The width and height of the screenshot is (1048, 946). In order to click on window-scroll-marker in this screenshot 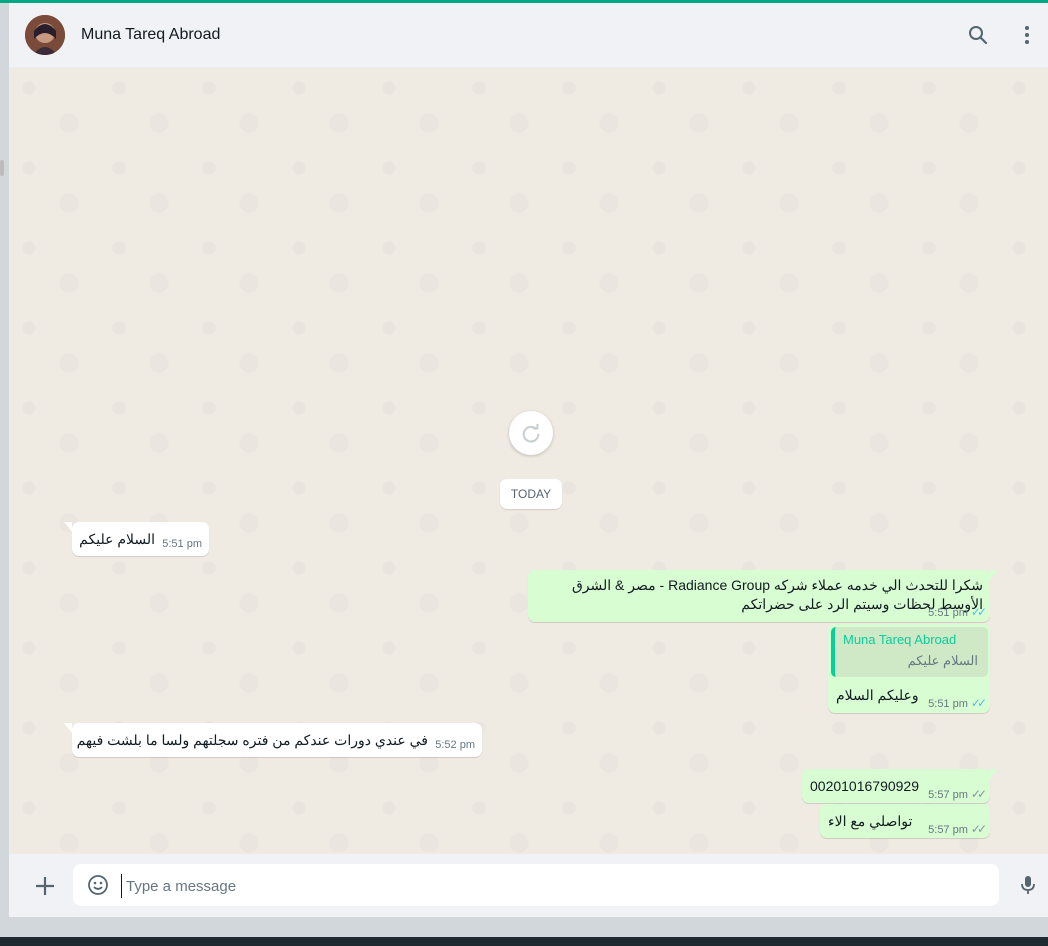, I will do `click(2, 168)`.